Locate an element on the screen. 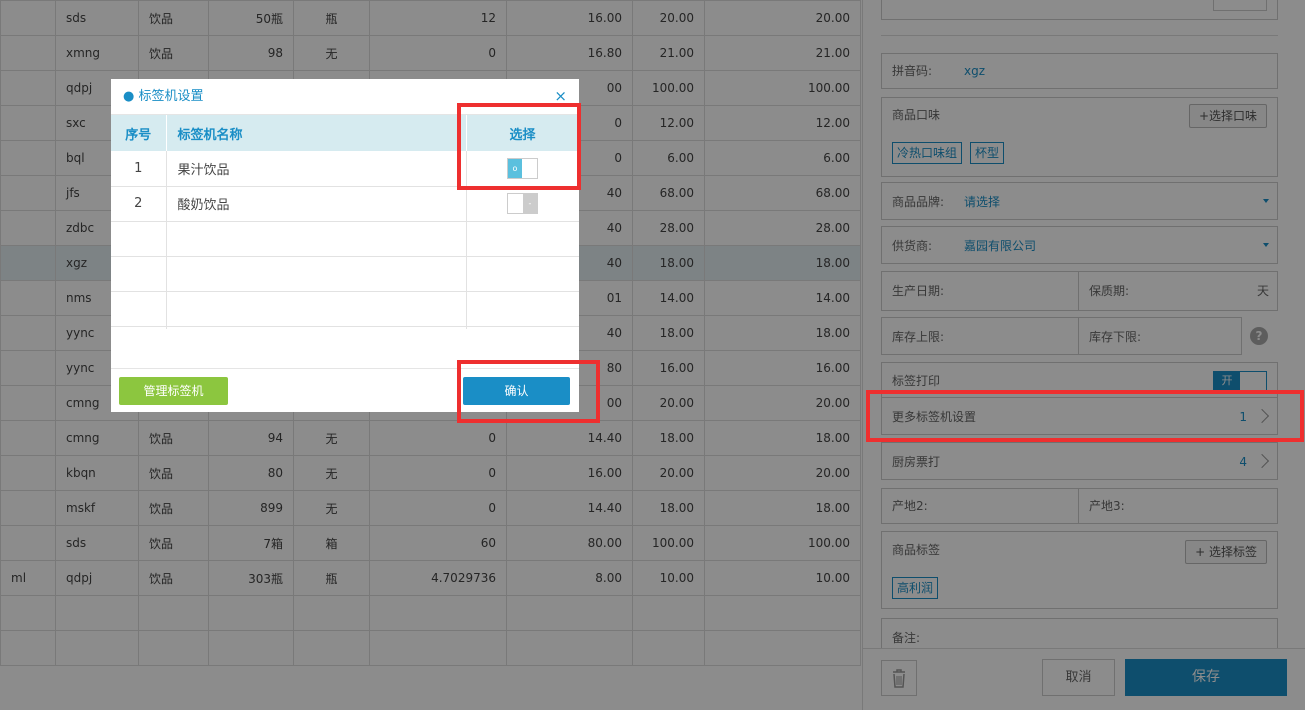 This screenshot has height=710, width=1305. toggle-knob: - is located at coordinates (530, 203).